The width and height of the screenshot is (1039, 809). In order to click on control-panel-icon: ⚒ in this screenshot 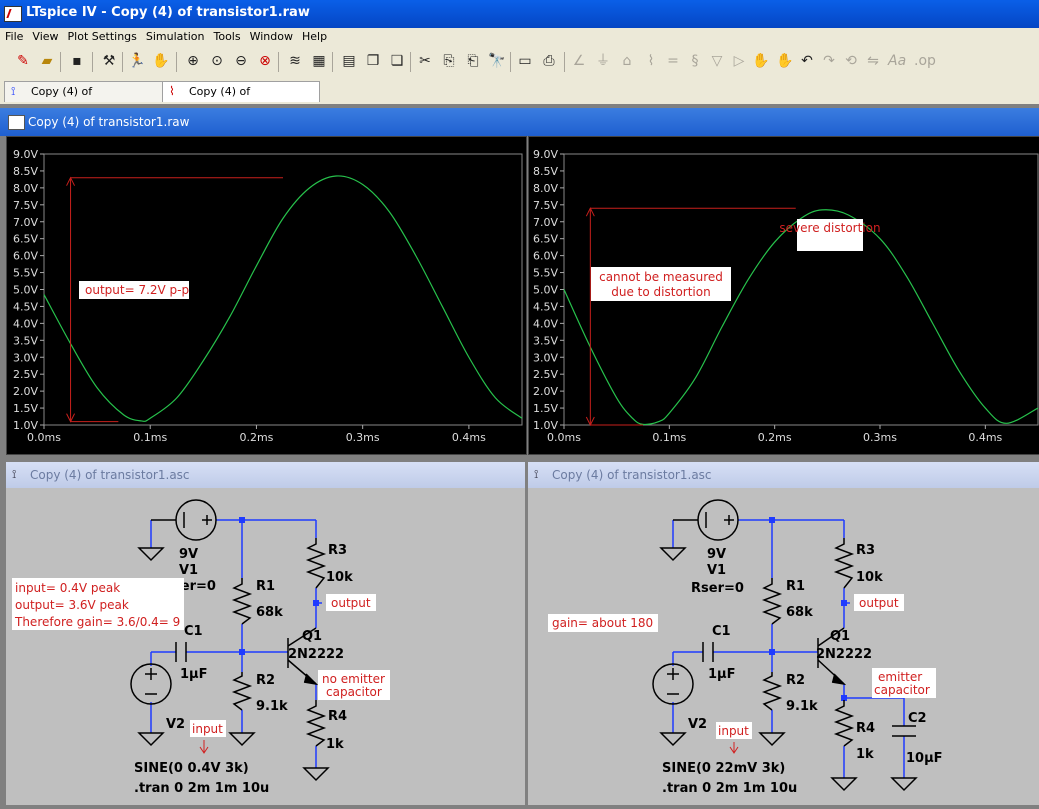, I will do `click(109, 61)`.